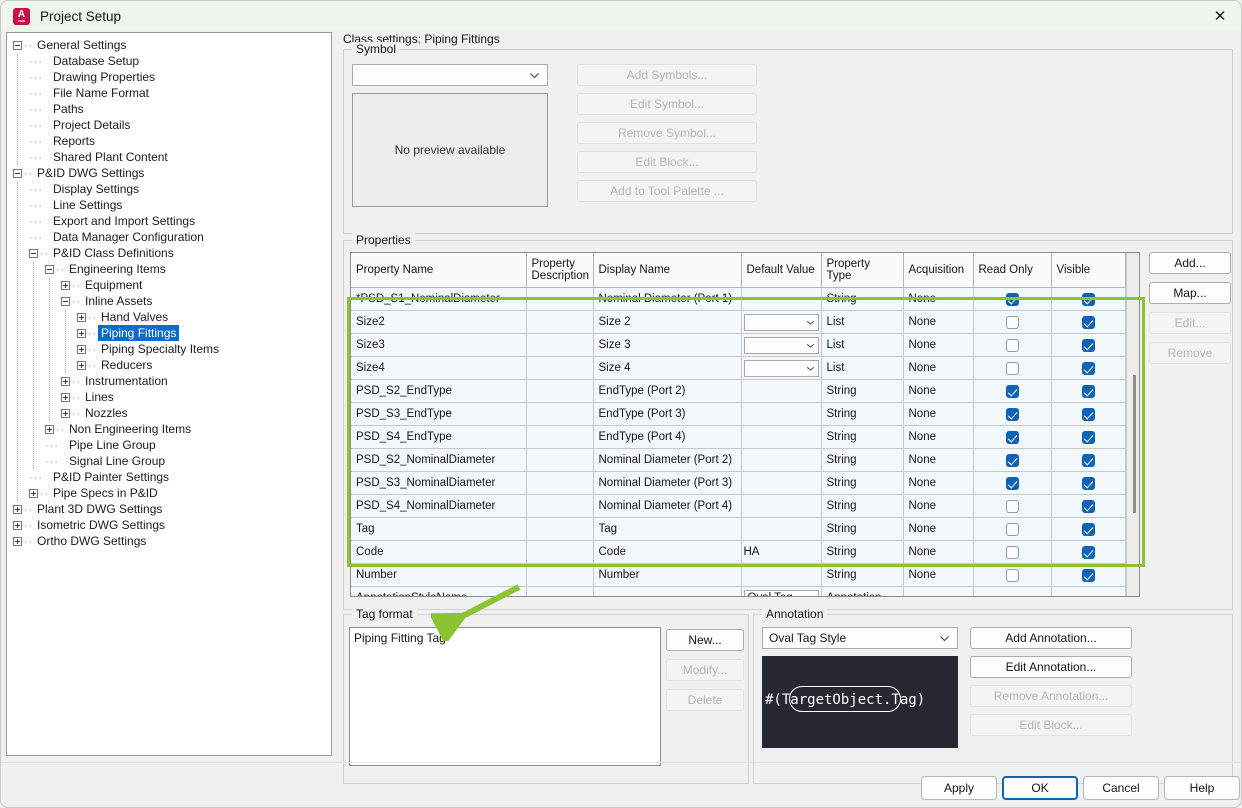  I want to click on table-row: Number Number String None, so click(738, 575).